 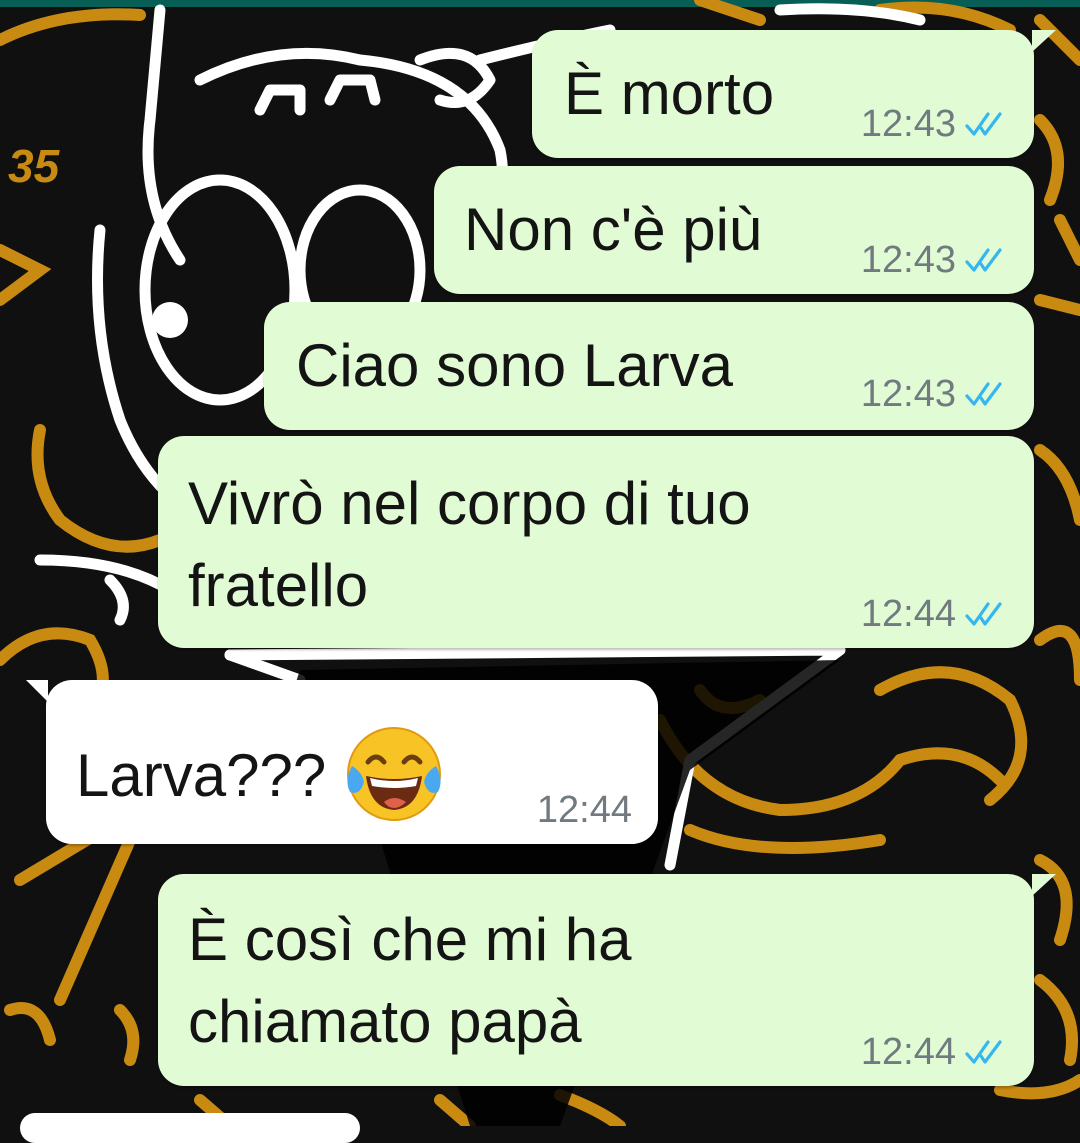 What do you see at coordinates (669, 93) in the screenshot?
I see `message-text: È morto` at bounding box center [669, 93].